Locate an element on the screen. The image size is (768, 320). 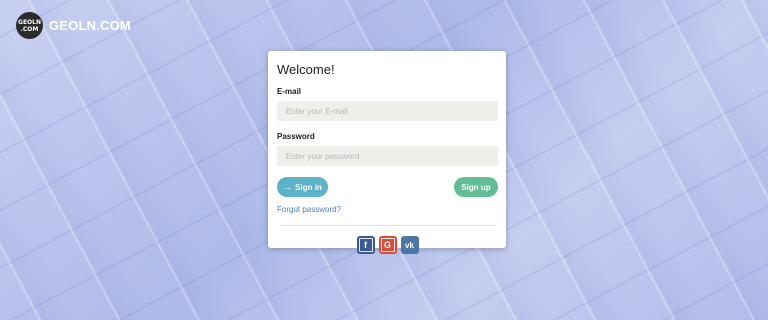
divider is located at coordinates (387, 225).